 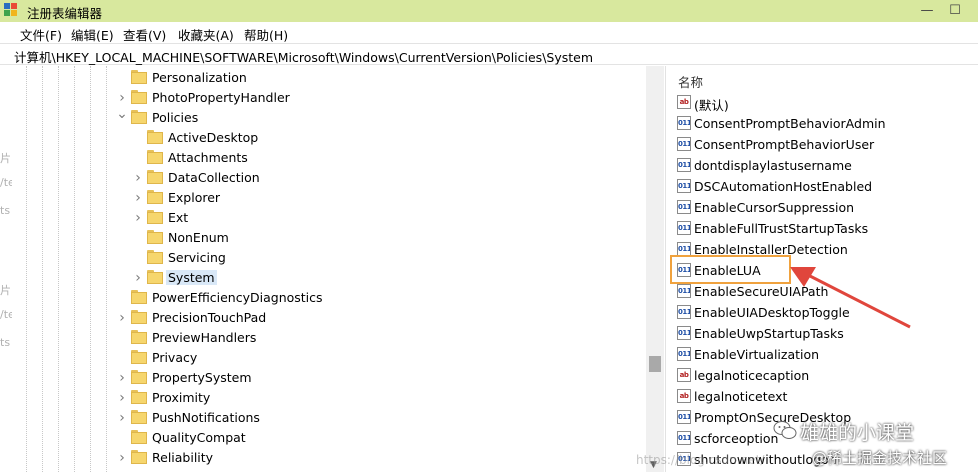 What do you see at coordinates (332, 318) in the screenshot?
I see `tree-item: › PrecisionTouchPad` at bounding box center [332, 318].